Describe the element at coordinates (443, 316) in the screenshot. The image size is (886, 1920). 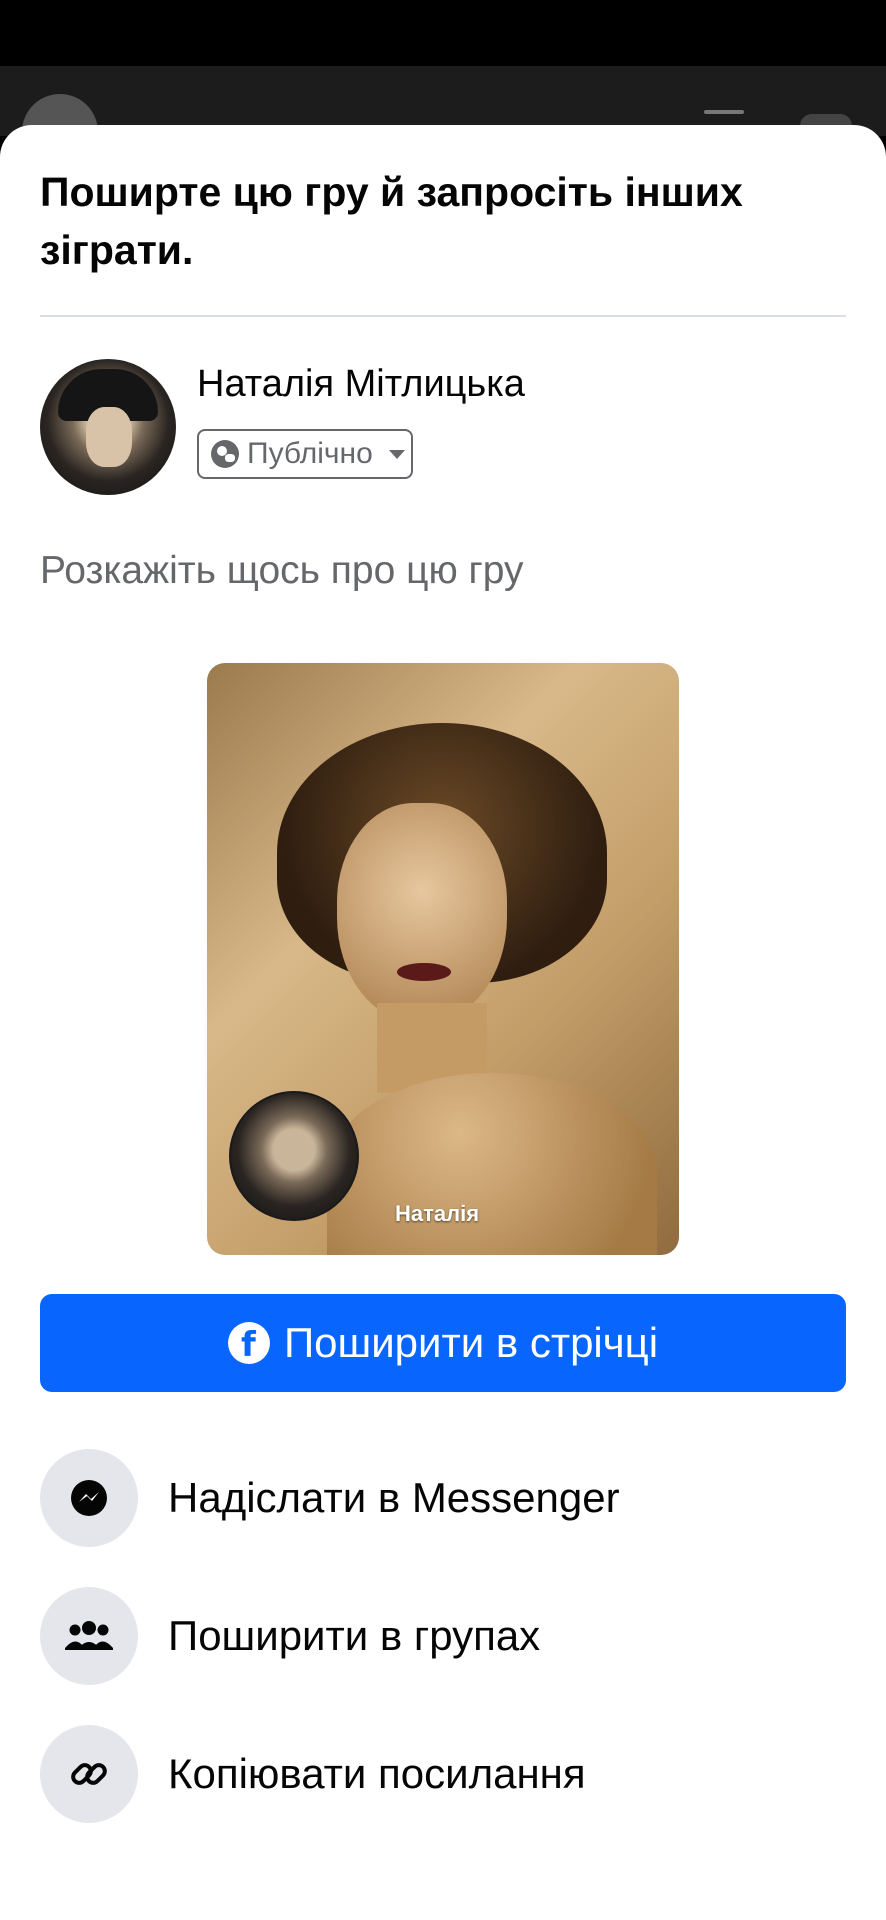
I see `divider` at that location.